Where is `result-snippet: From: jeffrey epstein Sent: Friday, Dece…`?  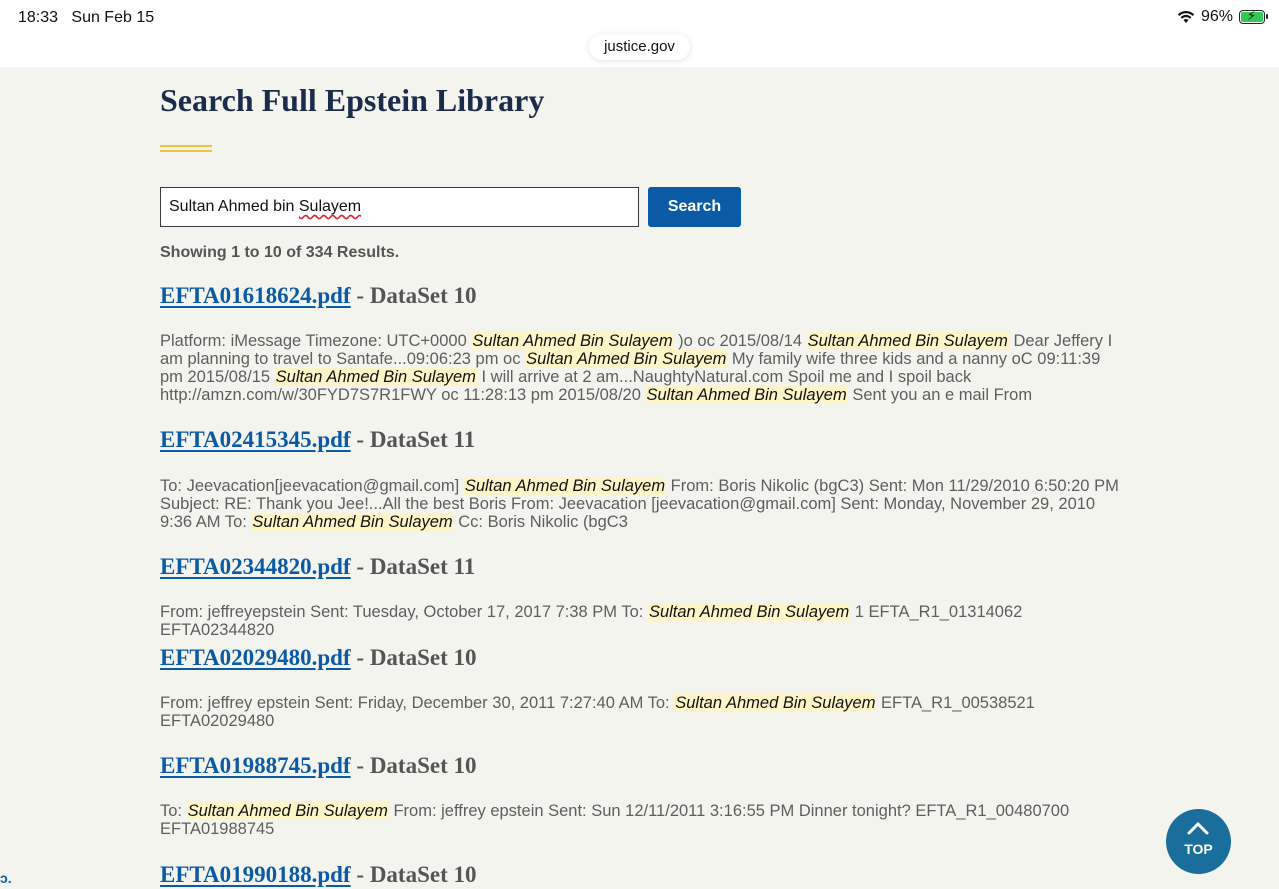
result-snippet: From: jeffrey epstein Sent: Friday, Dece… is located at coordinates (597, 712).